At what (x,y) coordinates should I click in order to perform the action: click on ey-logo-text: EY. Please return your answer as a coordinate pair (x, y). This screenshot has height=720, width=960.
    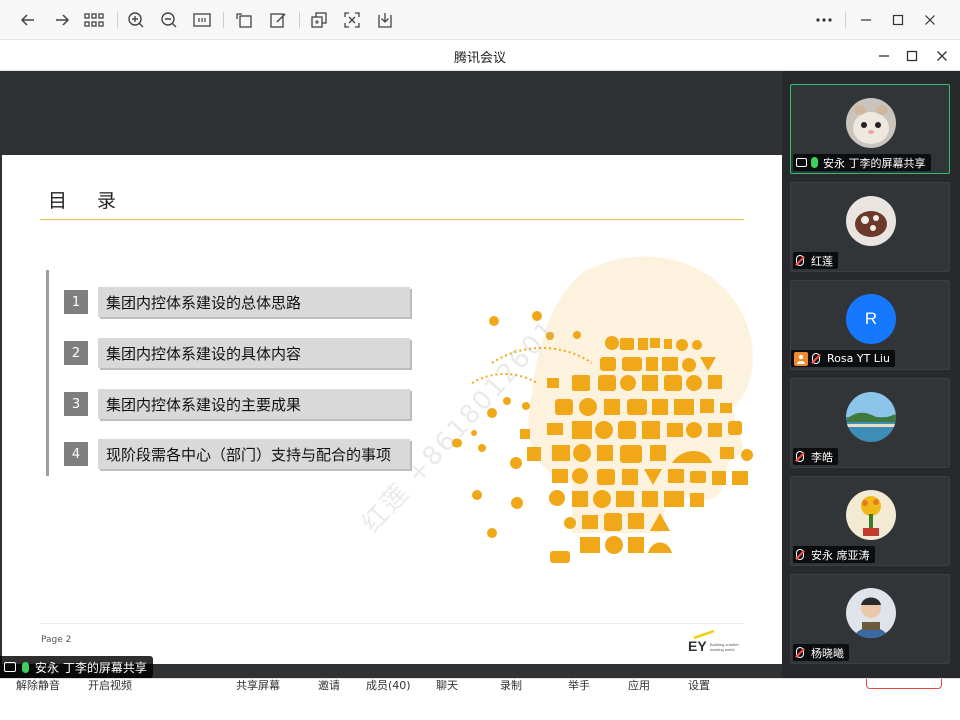
    Looking at the image, I should click on (697, 646).